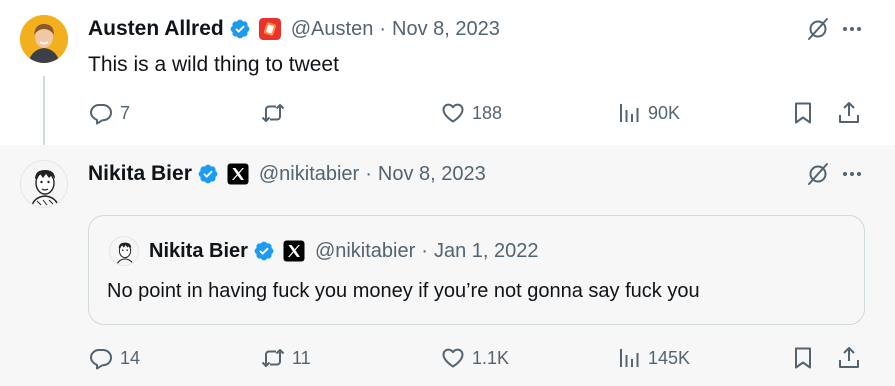 This screenshot has width=895, height=386. I want to click on action-bar: 14 11 1.1K 145K, so click(483, 358).